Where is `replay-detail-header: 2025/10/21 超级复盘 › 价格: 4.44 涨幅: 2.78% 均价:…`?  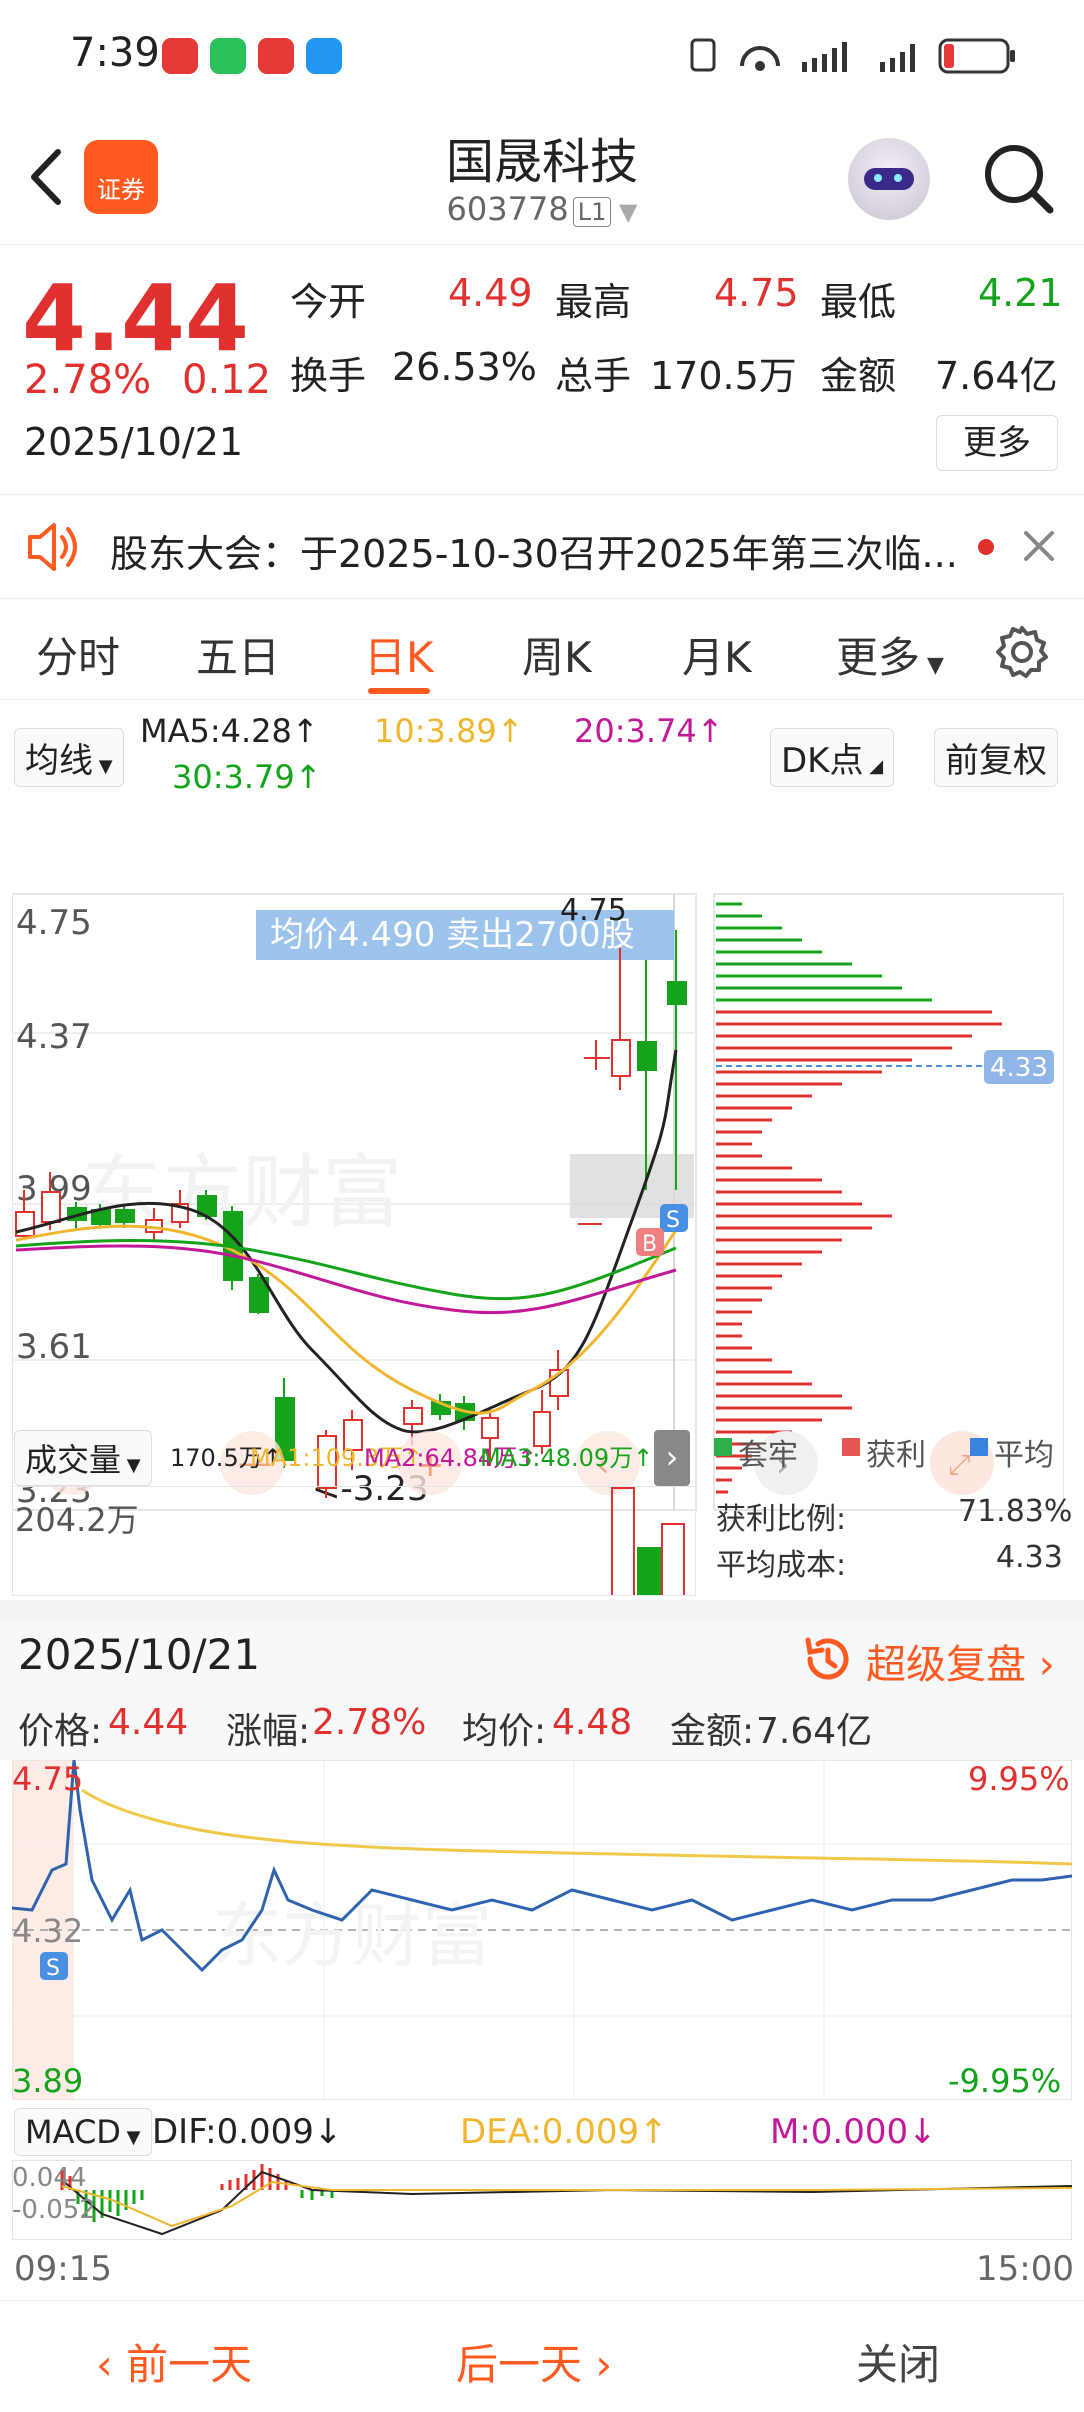
replay-detail-header: 2025/10/21 超级复盘 › 价格: 4.44 涨幅: 2.78% 均价:… is located at coordinates (542, 1690).